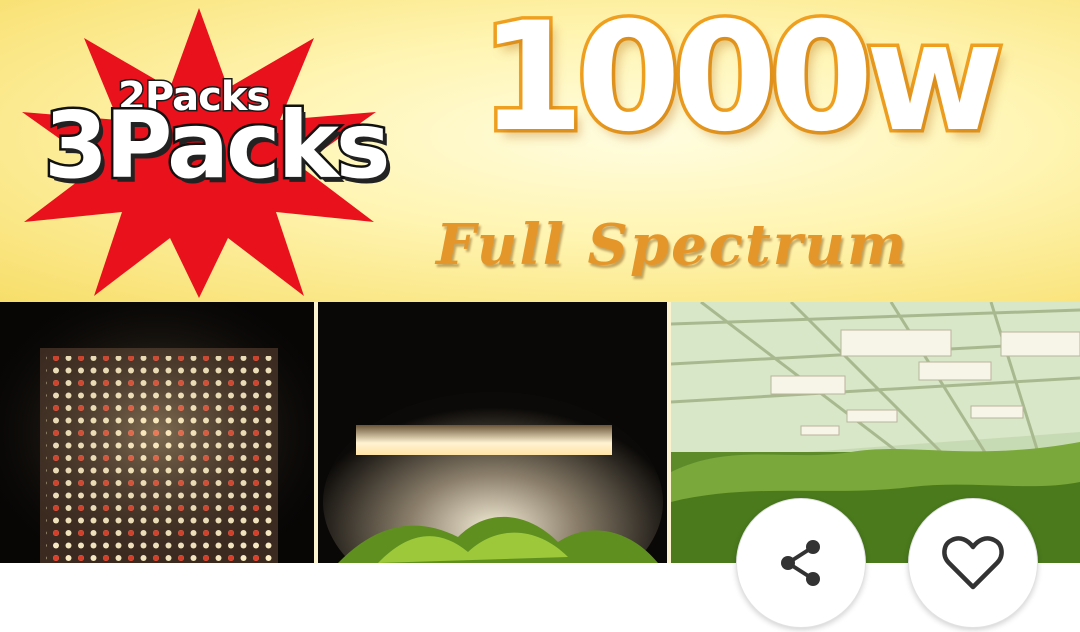 This screenshot has height=632, width=1080. I want to click on heart-outline-icon, so click(973, 563).